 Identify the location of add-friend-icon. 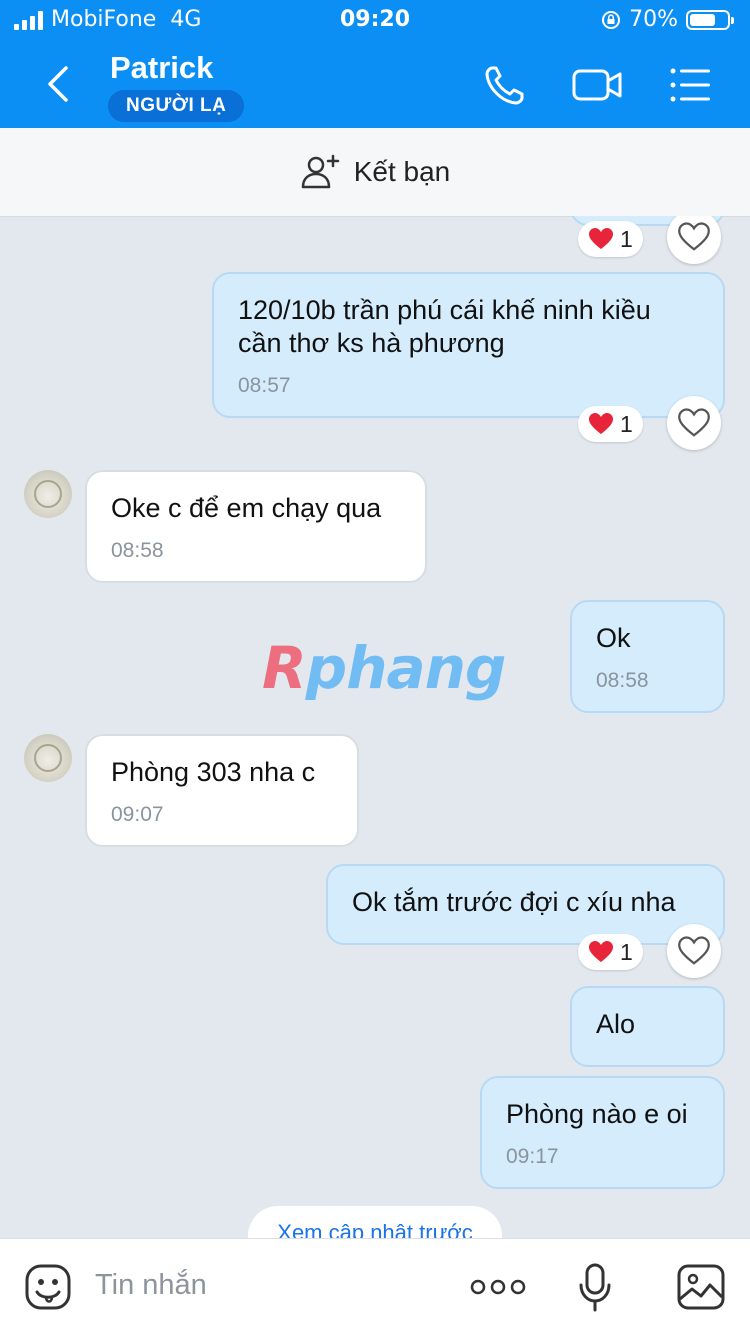
(320, 171).